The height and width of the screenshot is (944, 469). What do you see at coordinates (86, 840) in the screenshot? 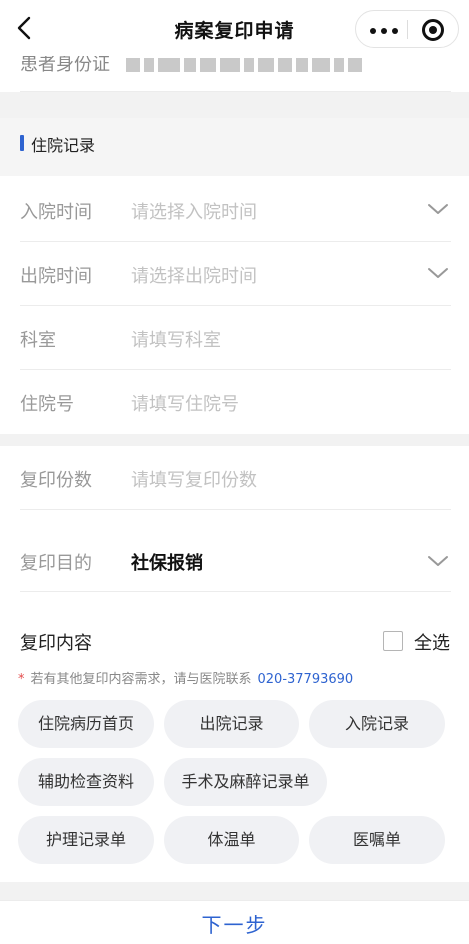
I see `chip-nursing-record: 护理记录单` at bounding box center [86, 840].